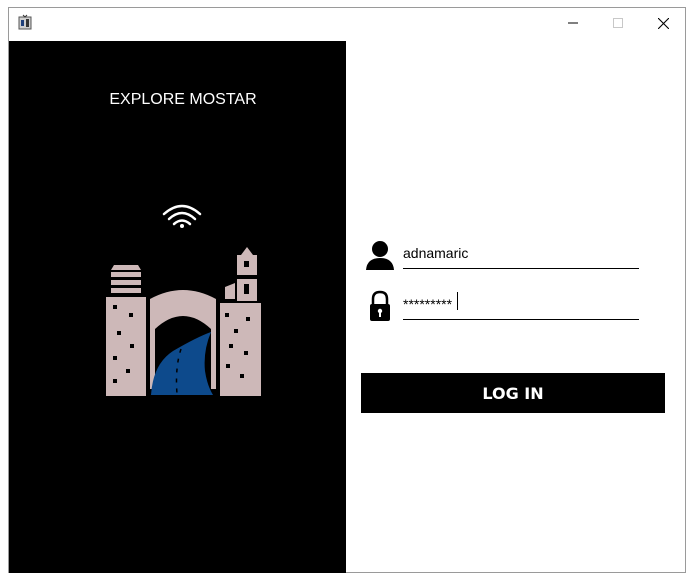  What do you see at coordinates (25, 22) in the screenshot?
I see `app-icon` at bounding box center [25, 22].